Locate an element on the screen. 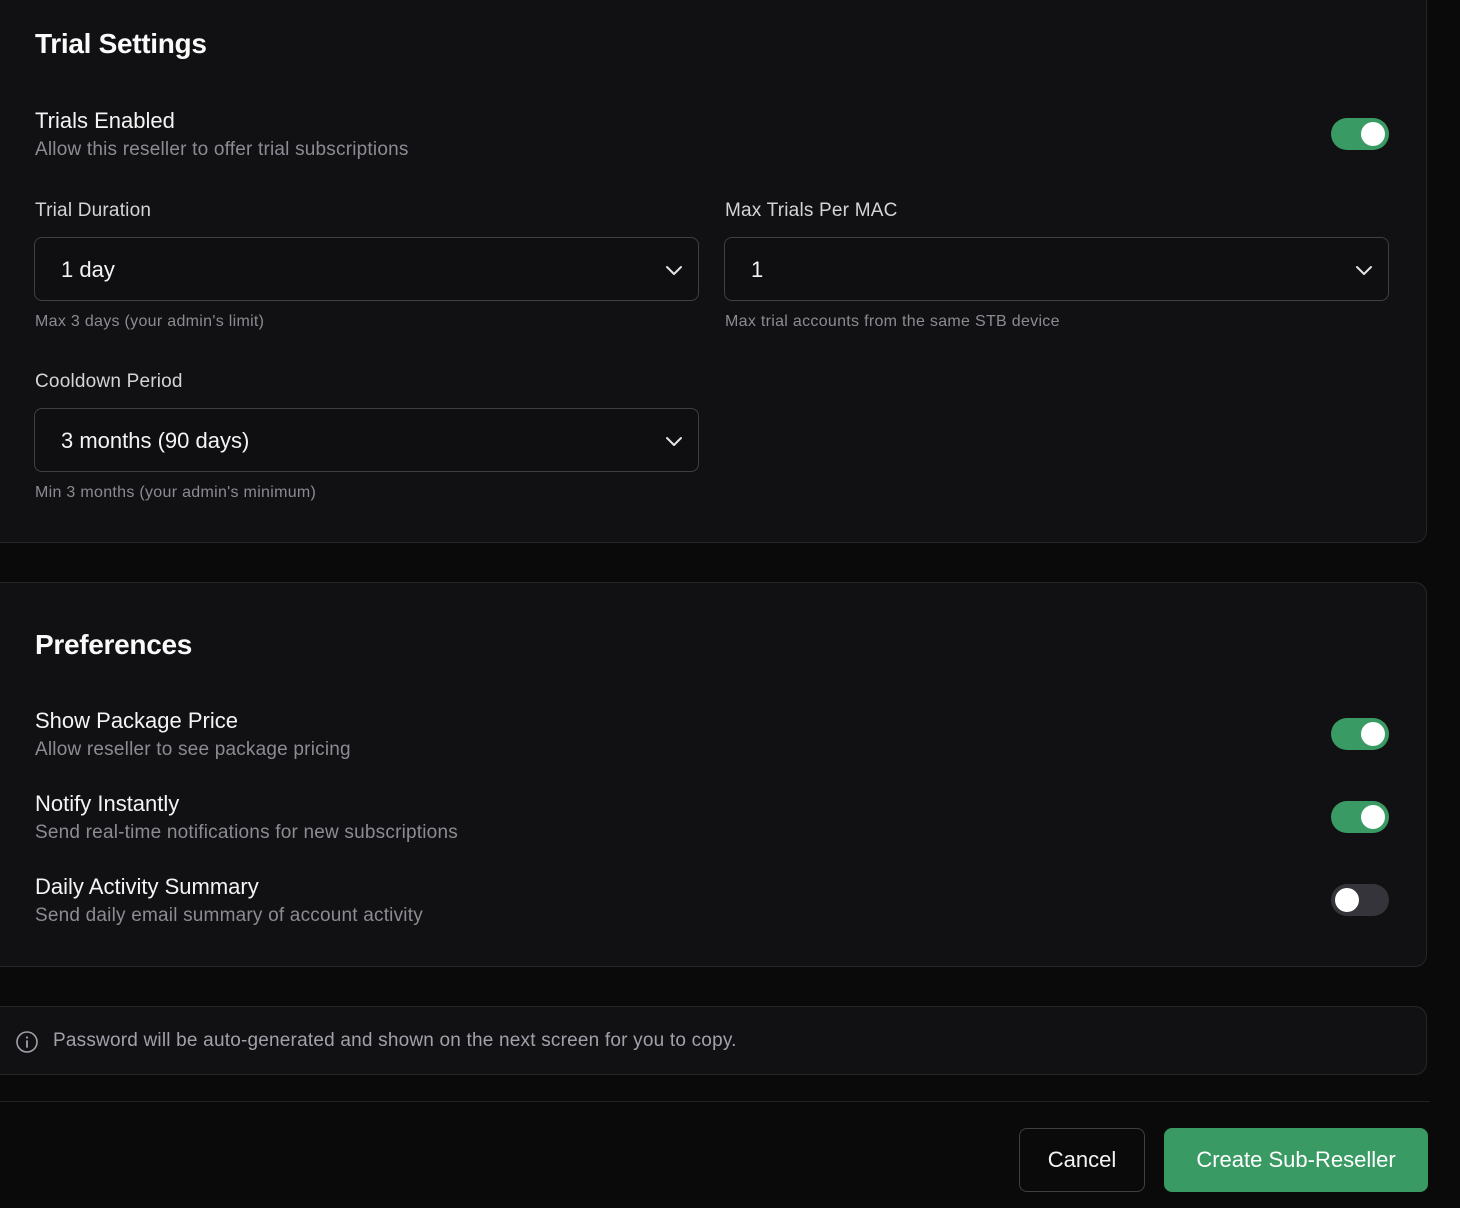 This screenshot has width=1460, height=1208. max-trials-label: Max Trials Per MAC is located at coordinates (811, 210).